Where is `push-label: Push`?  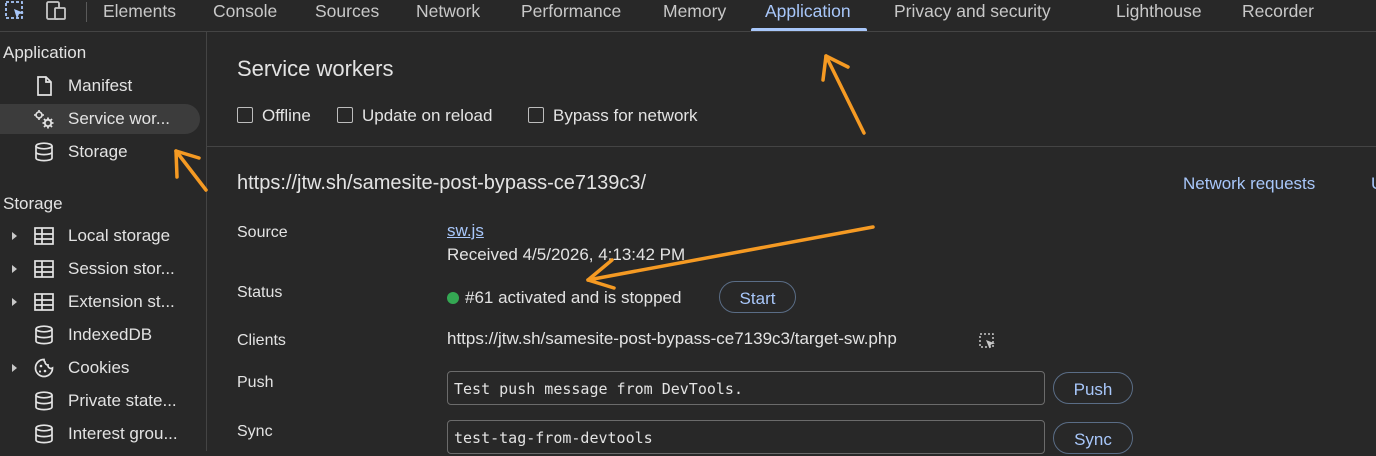
push-label: Push is located at coordinates (255, 382).